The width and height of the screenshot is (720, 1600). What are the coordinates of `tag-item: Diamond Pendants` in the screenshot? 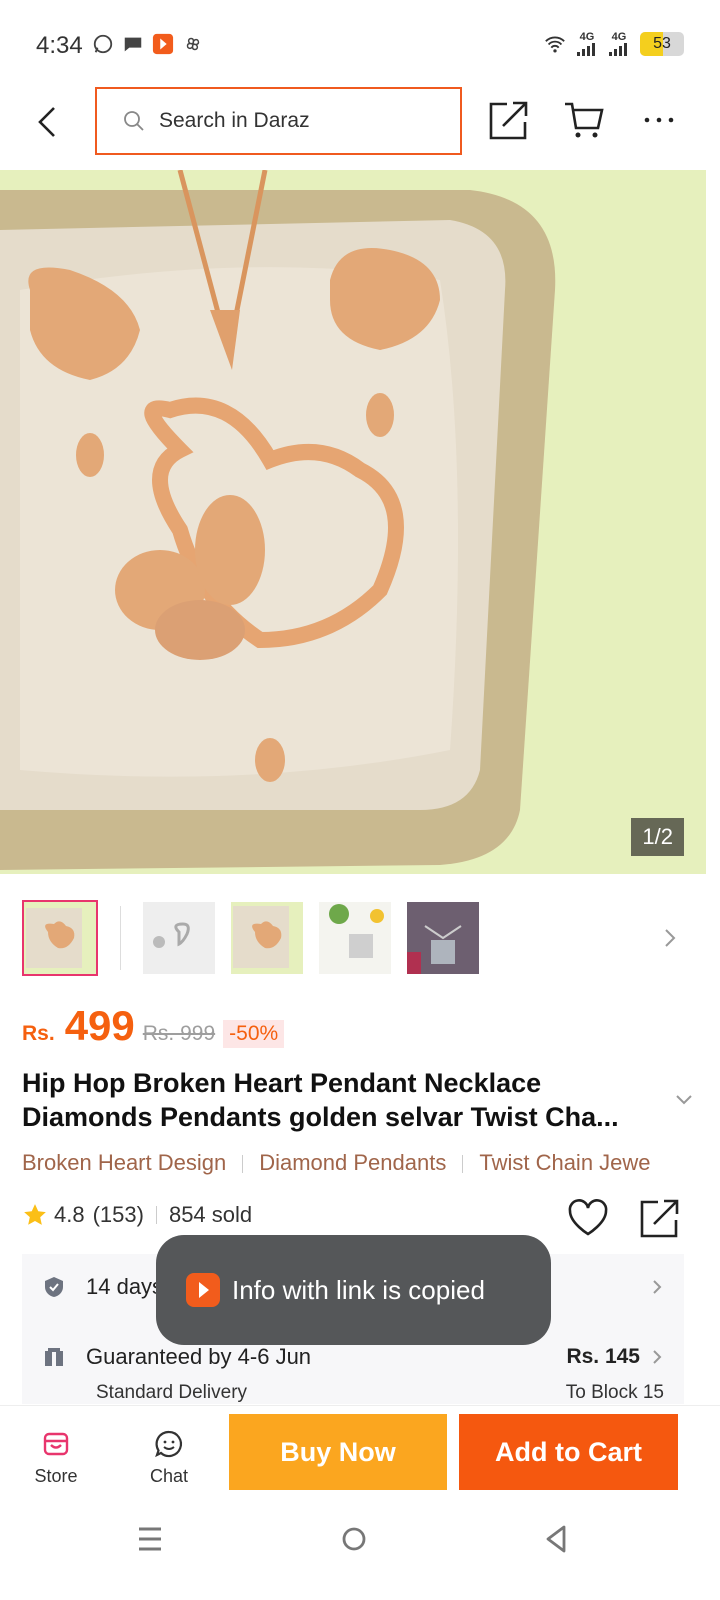 It's located at (359, 1163).